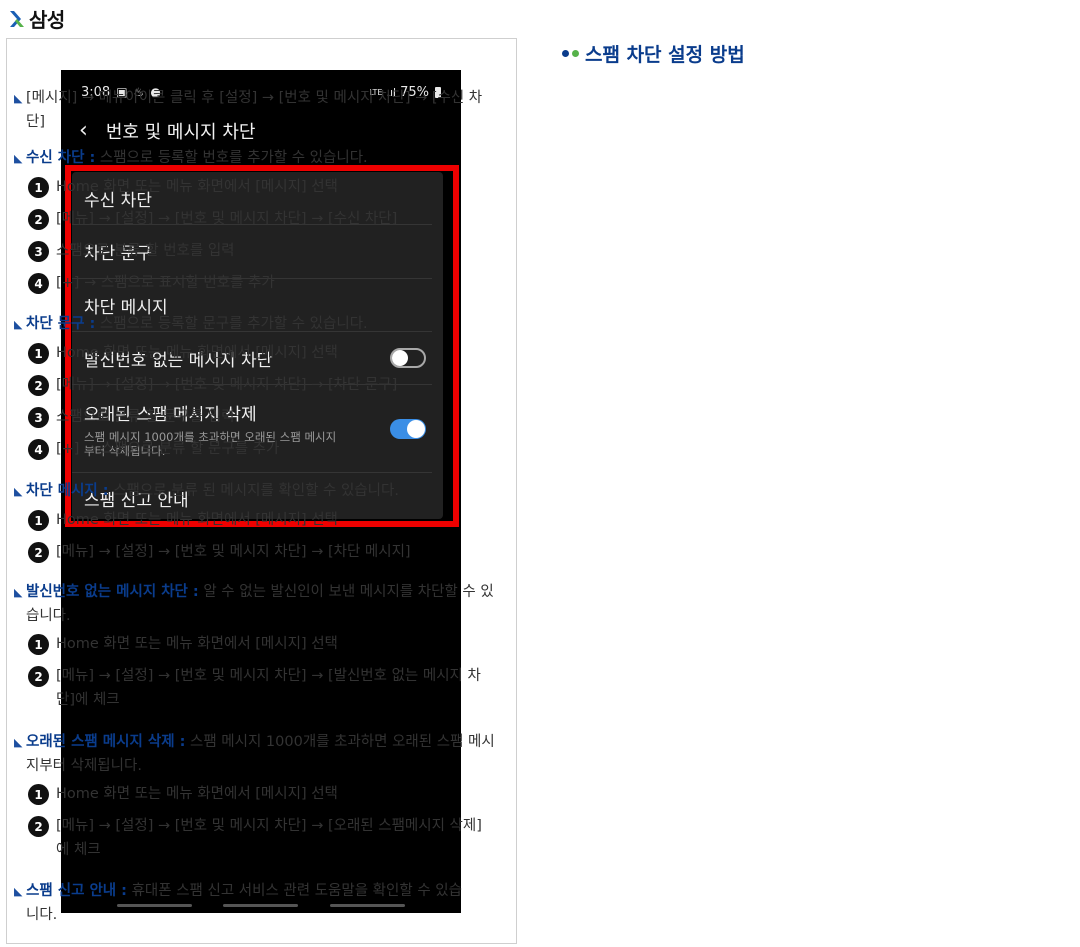 The height and width of the screenshot is (947, 1080). I want to click on section-keyword: 차단 메시지 :, so click(67, 491).